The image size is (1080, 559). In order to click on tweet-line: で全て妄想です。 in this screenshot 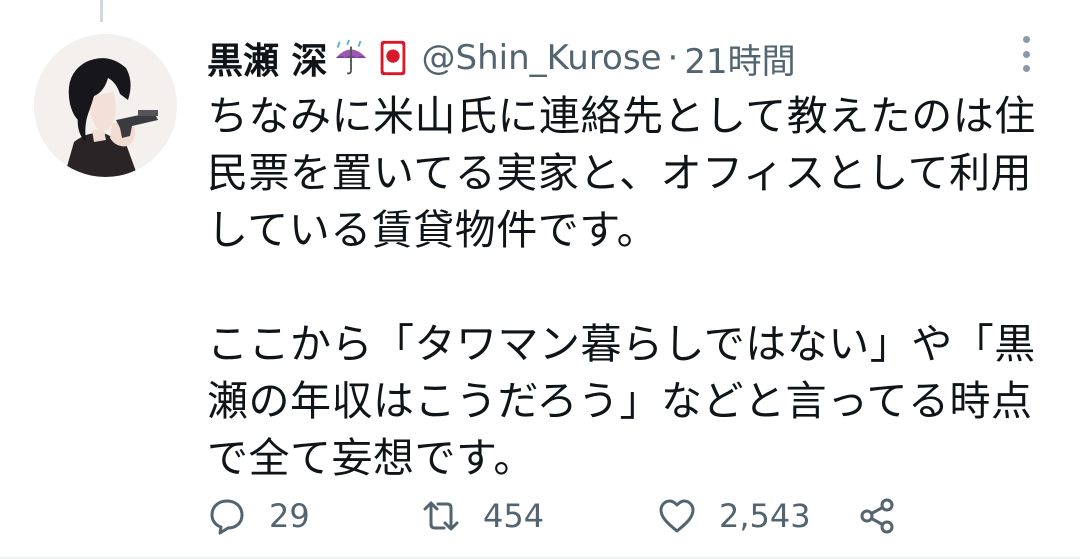, I will do `click(371, 458)`.